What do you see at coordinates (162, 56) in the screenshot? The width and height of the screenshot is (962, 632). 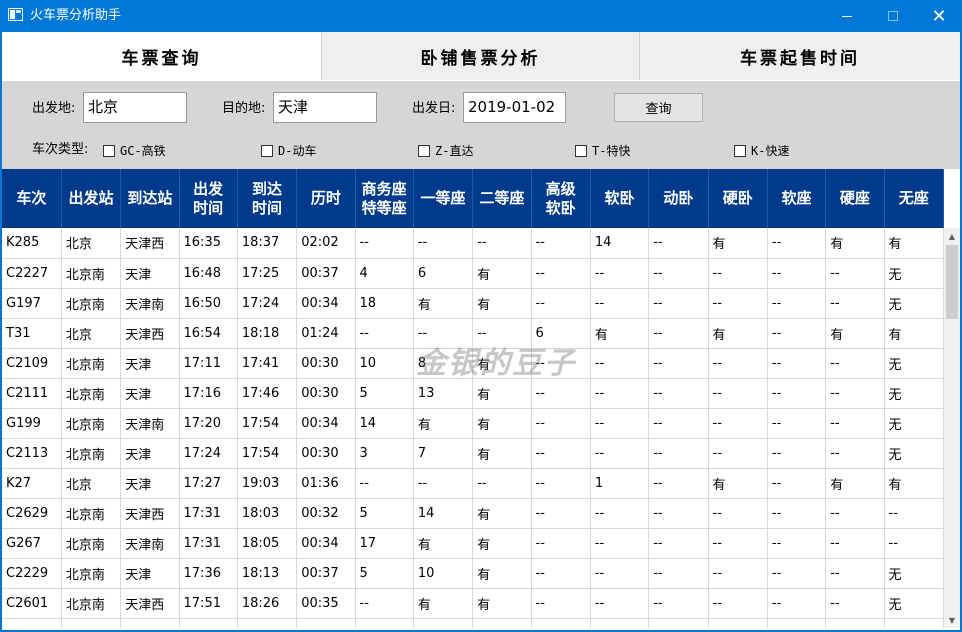 I see `tab-ticket-query: 车票查询` at bounding box center [162, 56].